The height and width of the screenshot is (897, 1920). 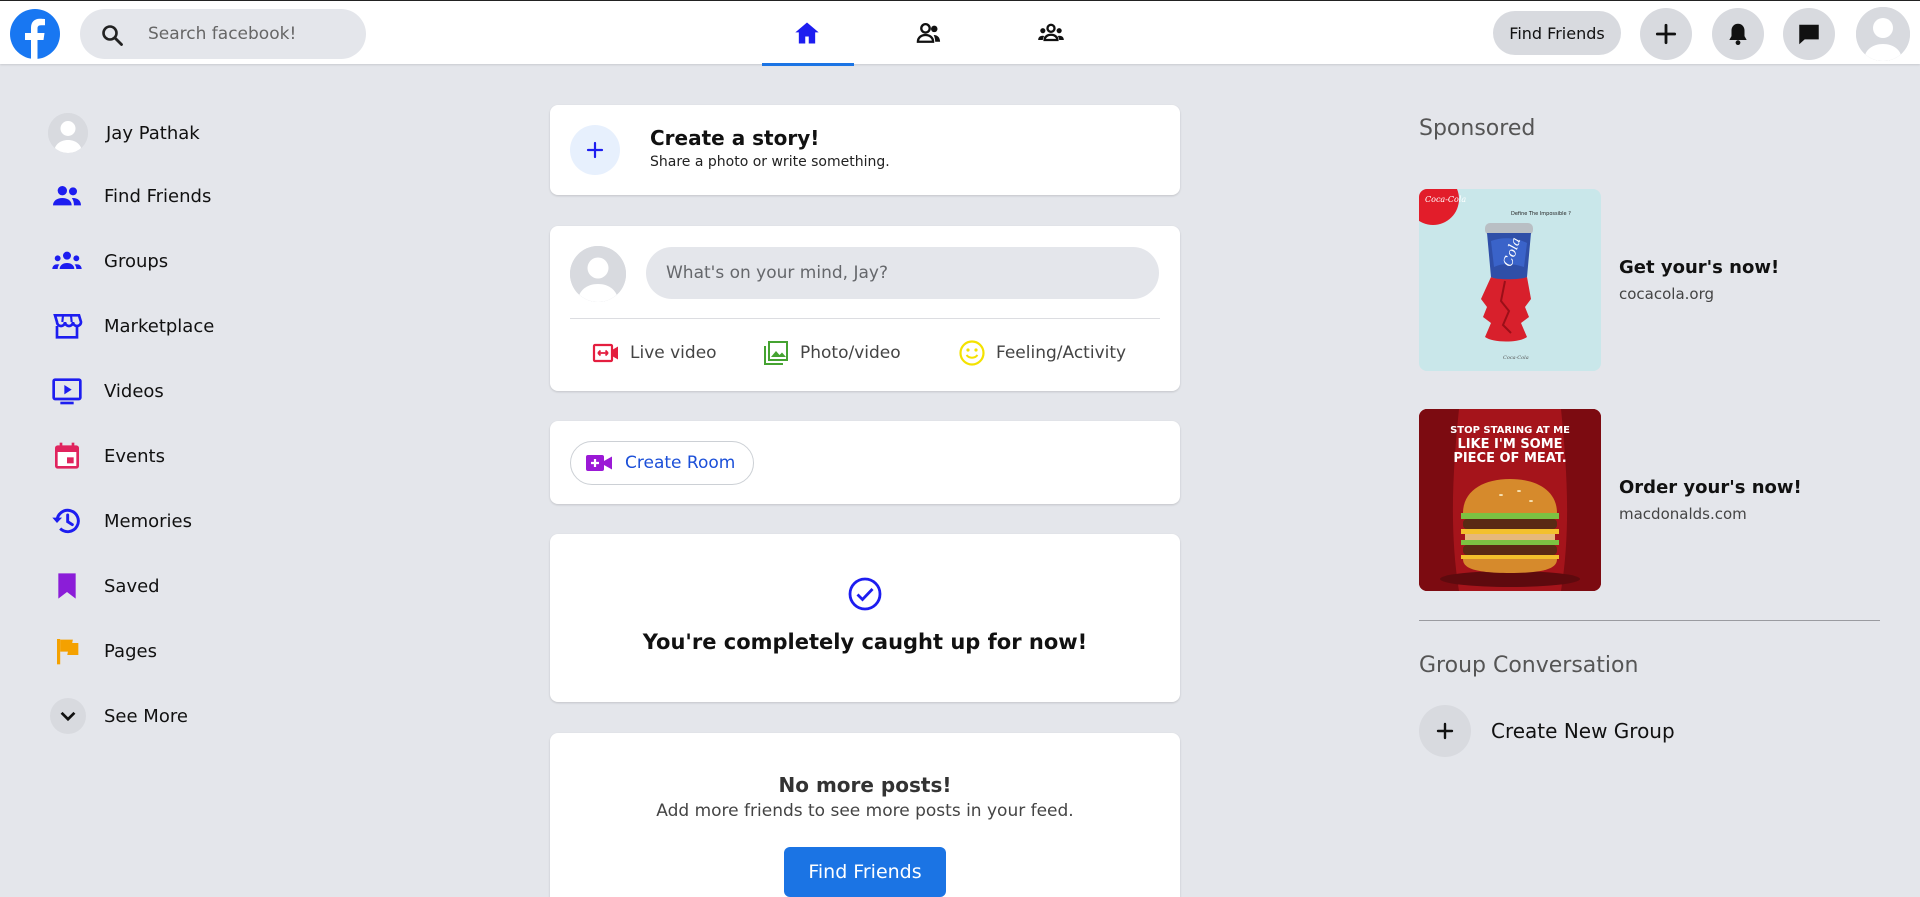 I want to click on ad-site: cocacola.org, so click(x=1667, y=294).